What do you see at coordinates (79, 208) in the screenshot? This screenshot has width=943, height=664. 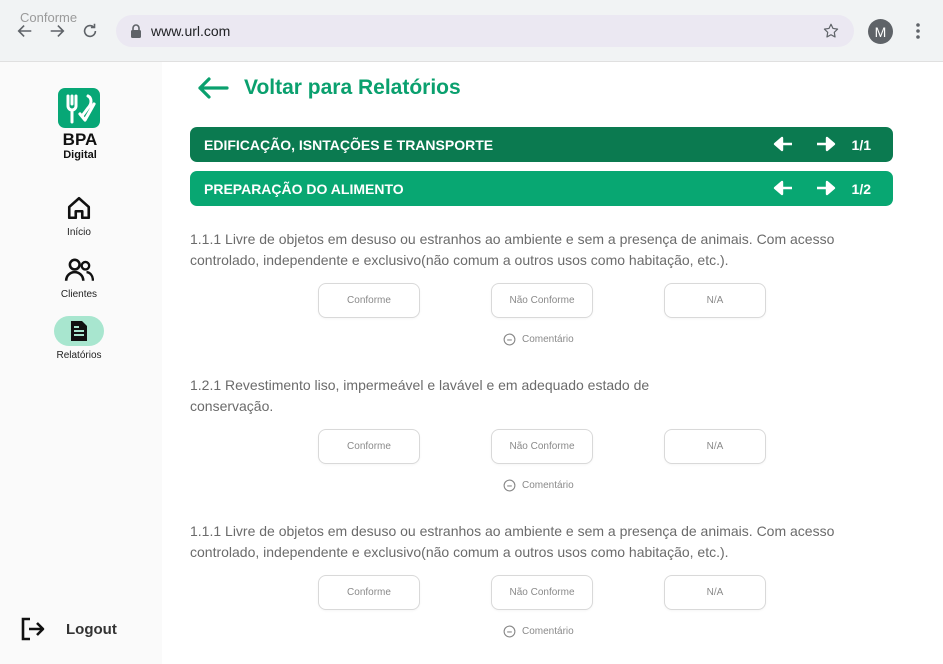 I see `home-icon` at bounding box center [79, 208].